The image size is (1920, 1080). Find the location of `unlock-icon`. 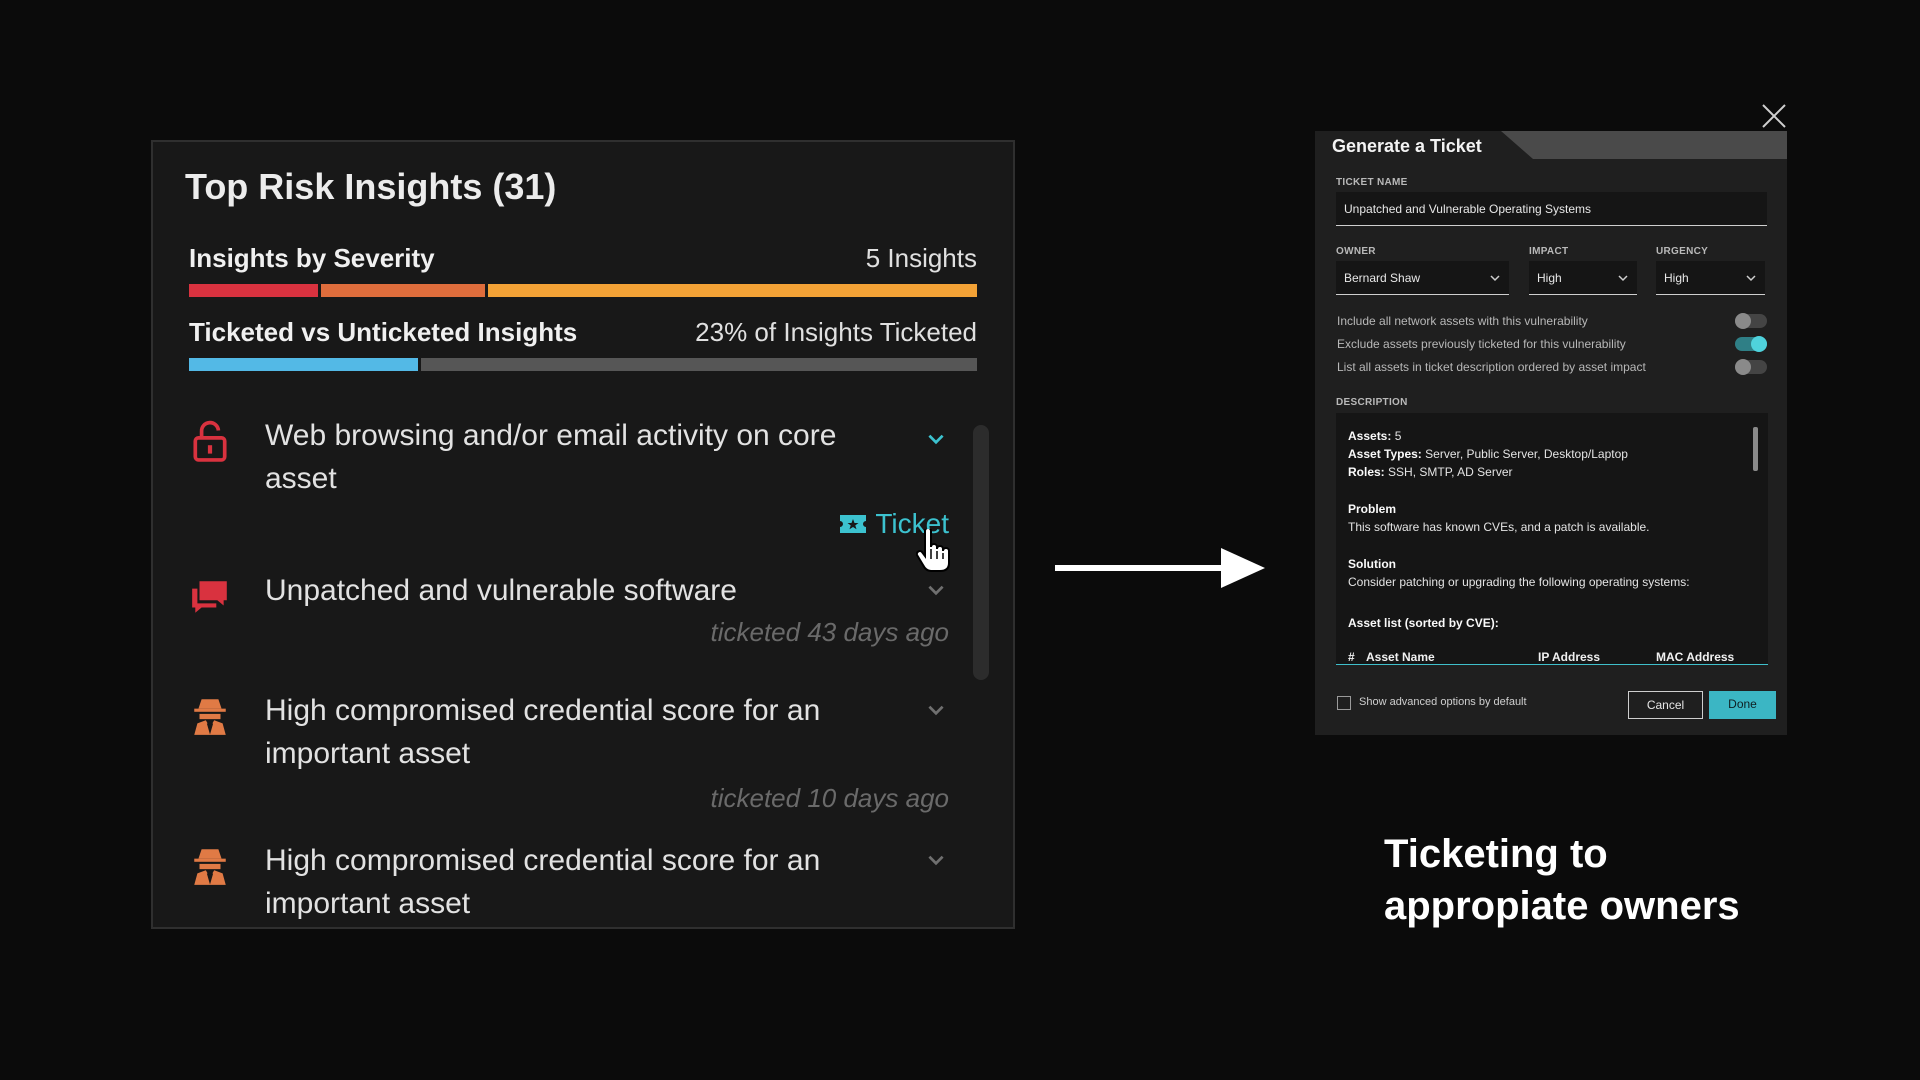

unlock-icon is located at coordinates (210, 441).